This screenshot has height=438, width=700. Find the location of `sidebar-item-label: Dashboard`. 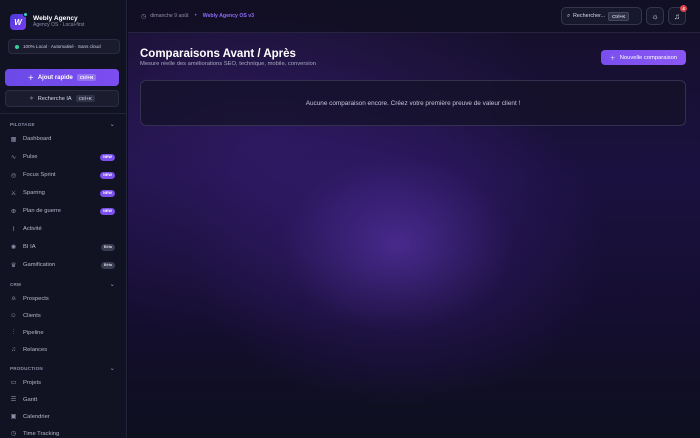

sidebar-item-label: Dashboard is located at coordinates (37, 139).